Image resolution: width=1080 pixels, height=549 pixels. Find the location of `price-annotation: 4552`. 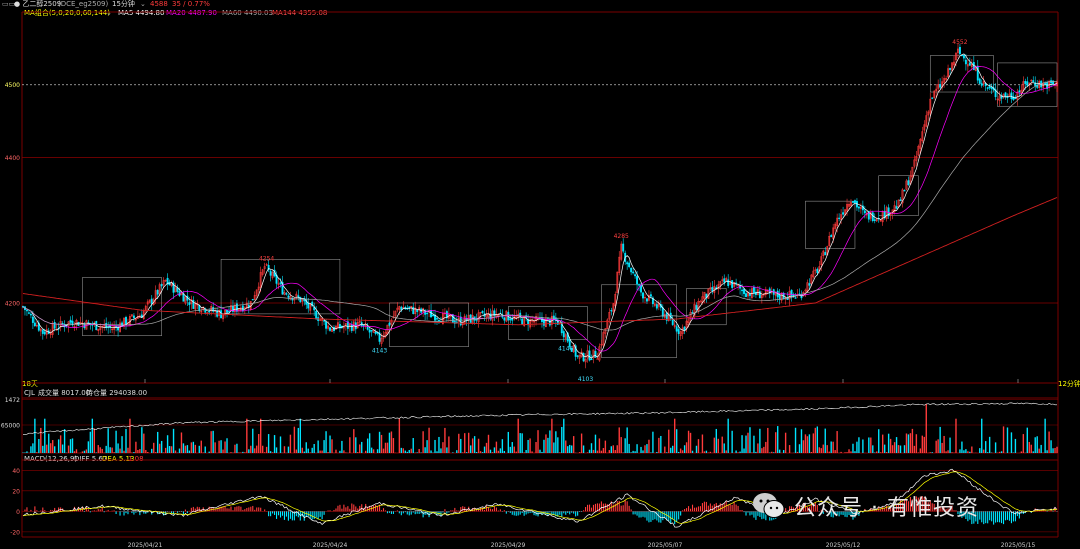

price-annotation: 4552 is located at coordinates (959, 42).